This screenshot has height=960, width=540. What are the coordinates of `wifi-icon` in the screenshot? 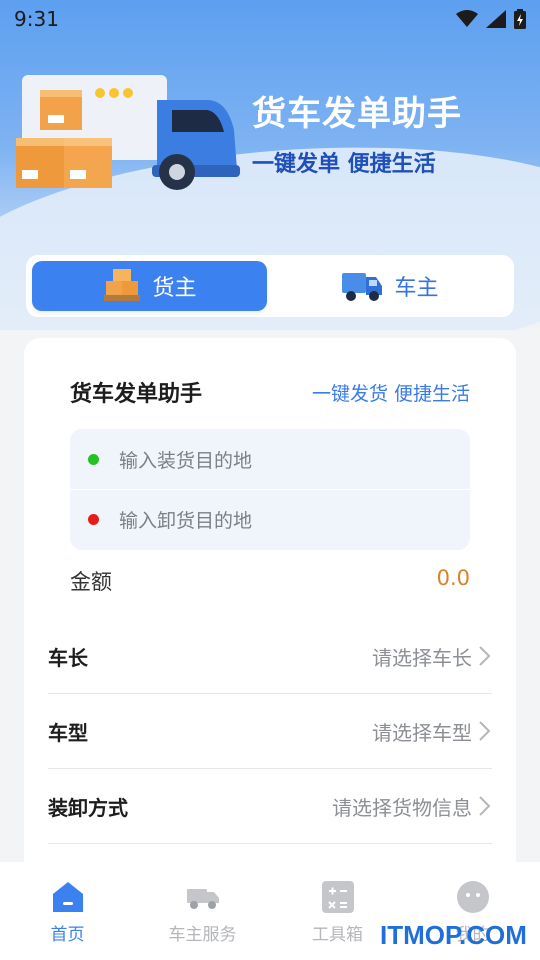 It's located at (467, 18).